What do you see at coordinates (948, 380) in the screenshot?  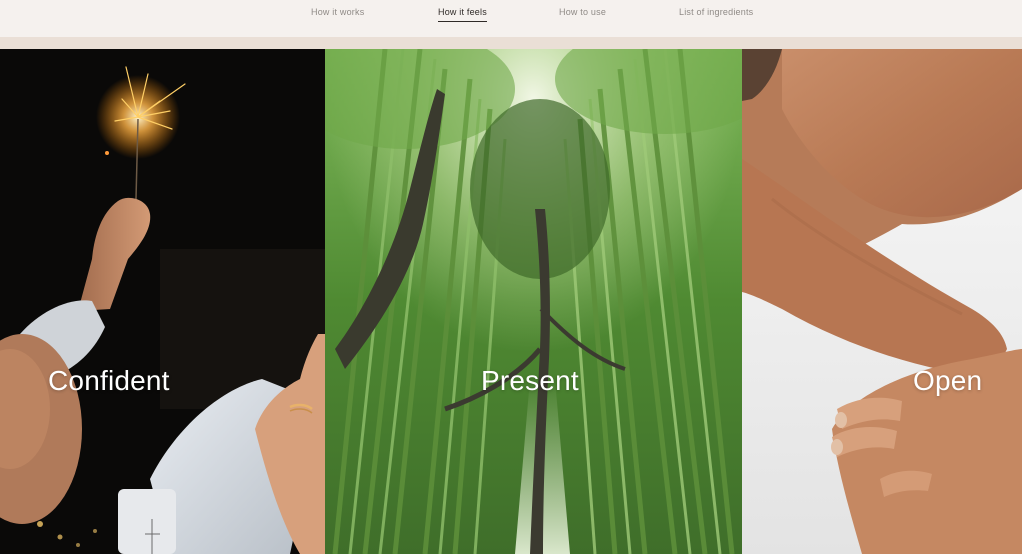 I see `panel-label: Open` at bounding box center [948, 380].